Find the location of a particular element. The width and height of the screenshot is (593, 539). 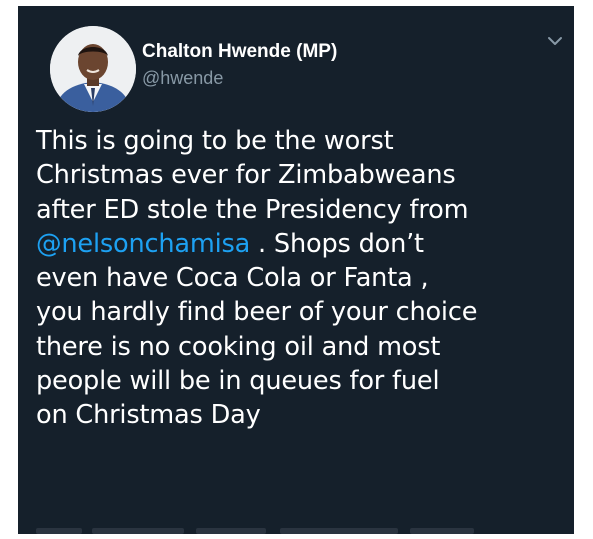

avatar is located at coordinates (93, 69).